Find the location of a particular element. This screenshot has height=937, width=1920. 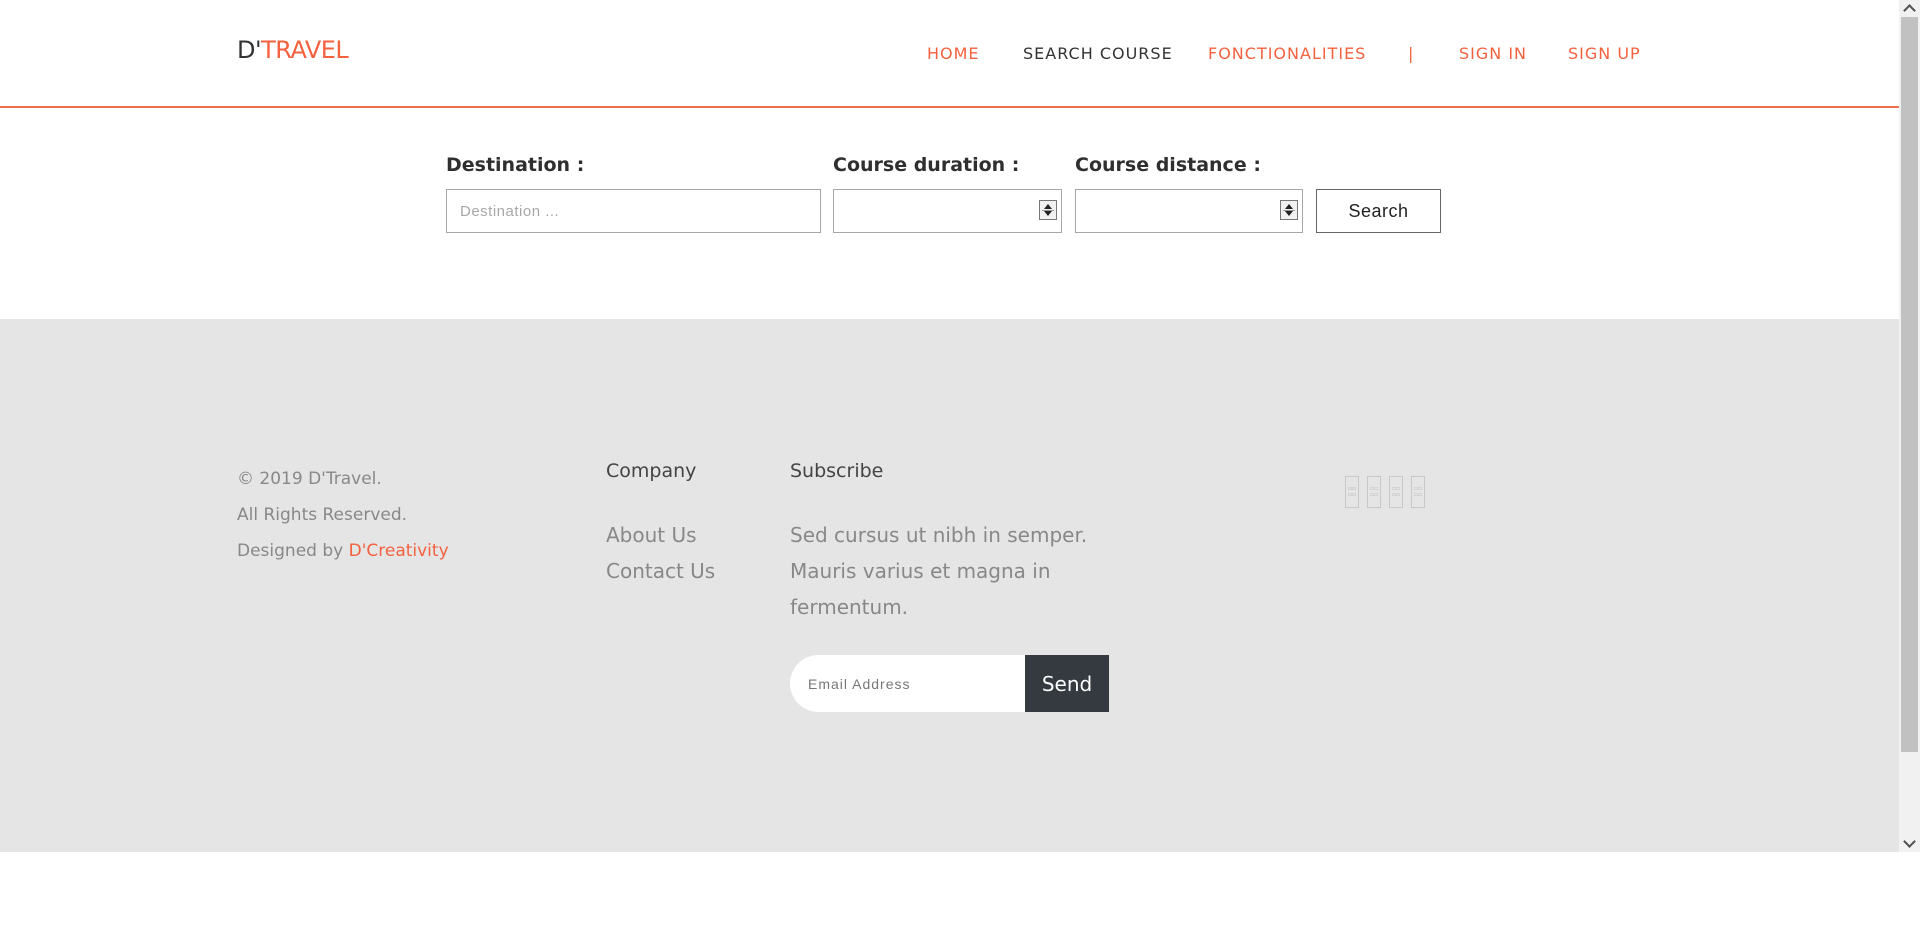

designer-link: D'Creativity is located at coordinates (399, 551).